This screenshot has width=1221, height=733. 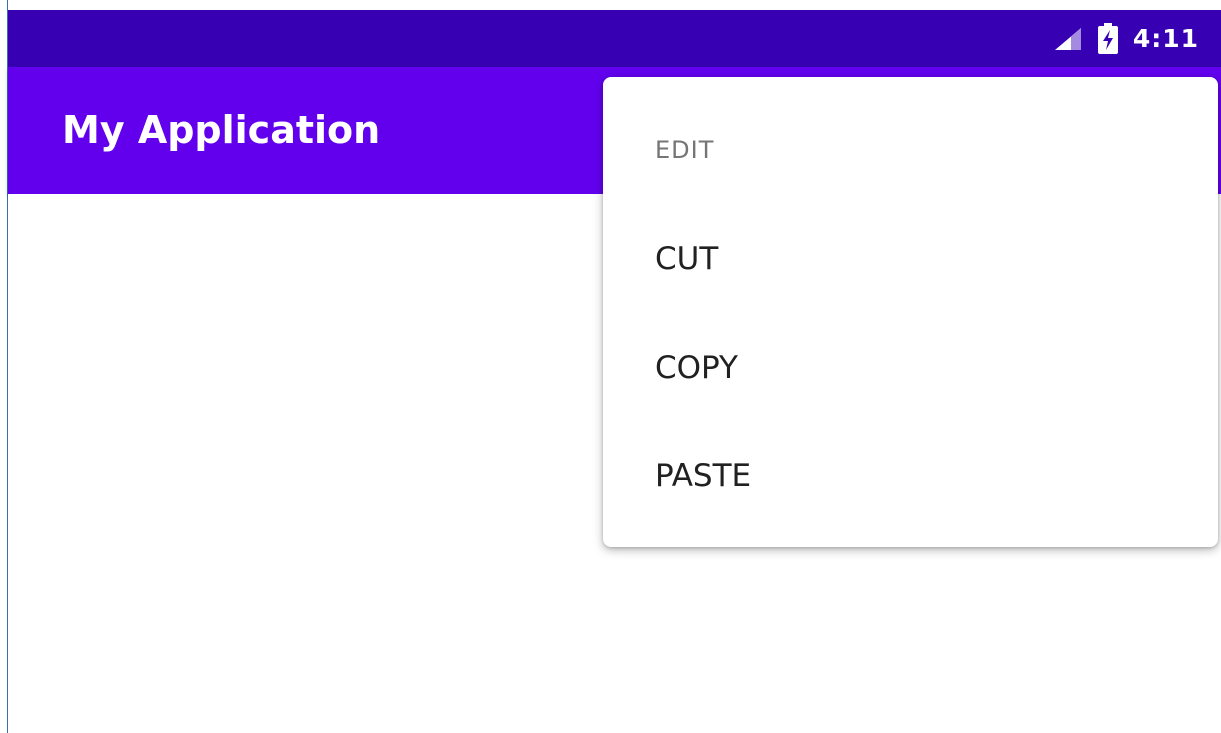 What do you see at coordinates (221, 130) in the screenshot?
I see `app-title: My Application` at bounding box center [221, 130].